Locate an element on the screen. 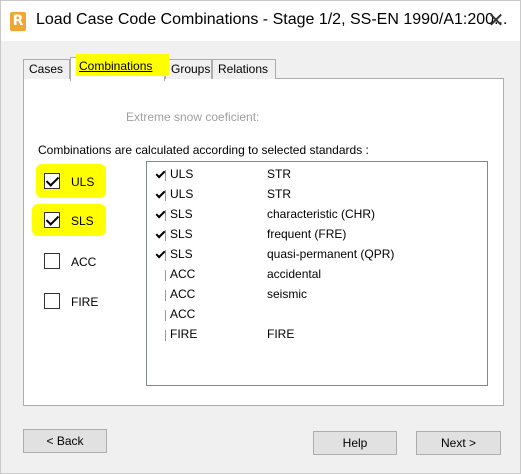 This screenshot has height=474, width=521. list-item: SLS characteristic (CHR) is located at coordinates (318, 215).